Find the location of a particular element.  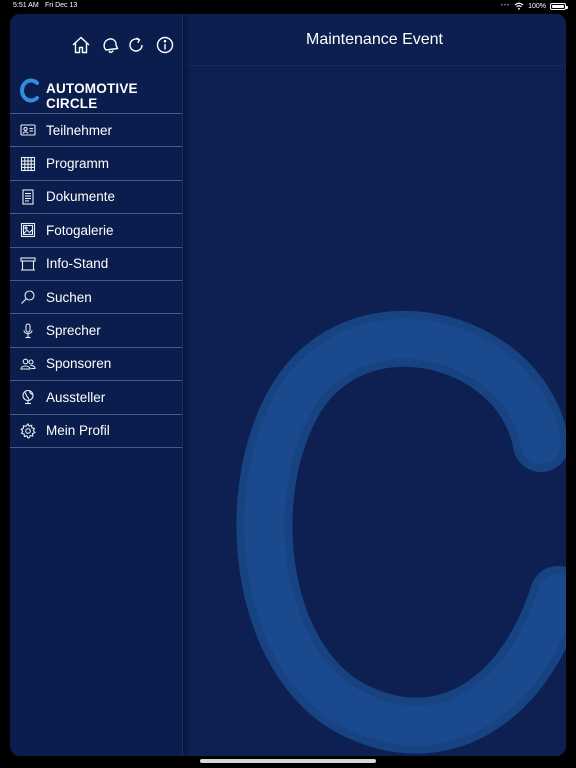

sidebar-item-sponsoren: Sponsoren is located at coordinates (96, 365).